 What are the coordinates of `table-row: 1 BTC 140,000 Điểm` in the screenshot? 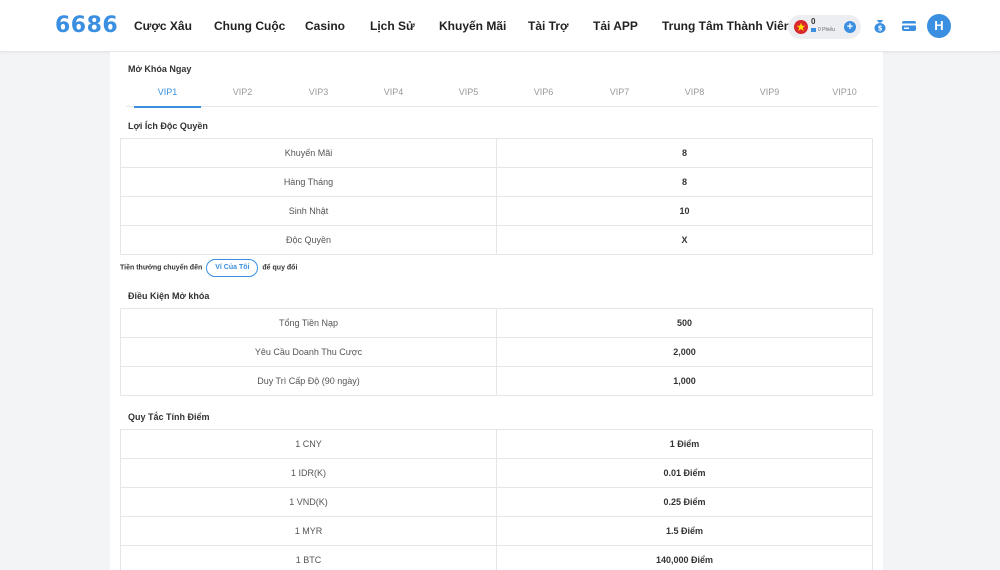 It's located at (496, 557).